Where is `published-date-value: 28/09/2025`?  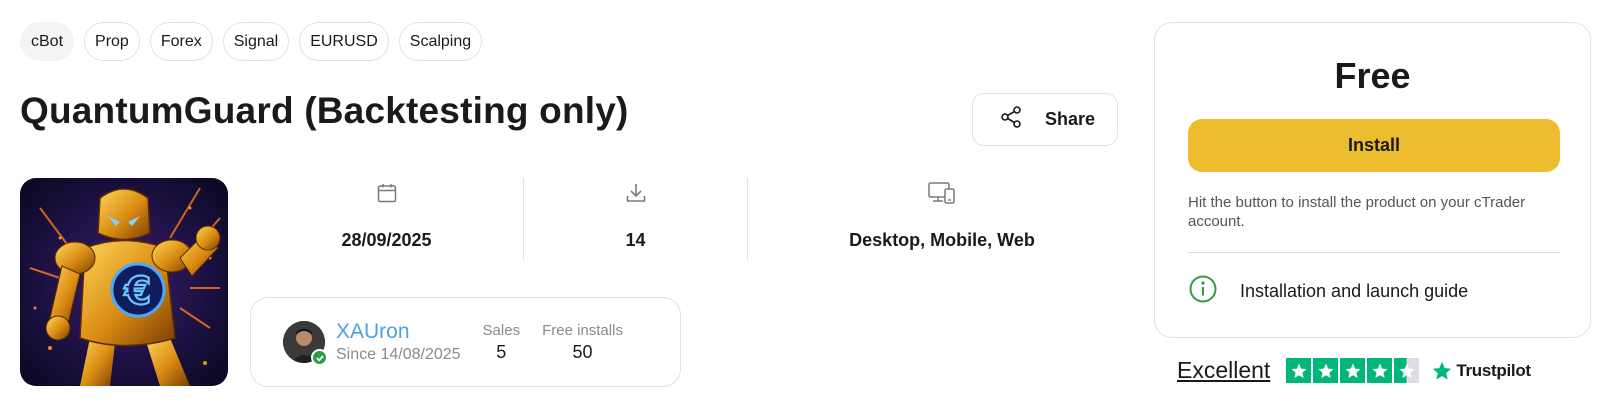 published-date-value: 28/09/2025 is located at coordinates (386, 240).